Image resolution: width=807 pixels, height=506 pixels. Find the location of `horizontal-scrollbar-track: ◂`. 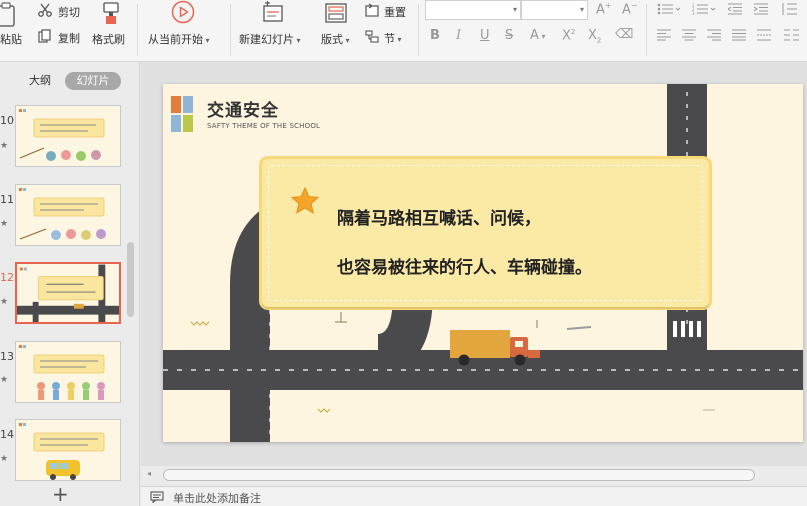

horizontal-scrollbar-track: ◂ is located at coordinates (474, 475).